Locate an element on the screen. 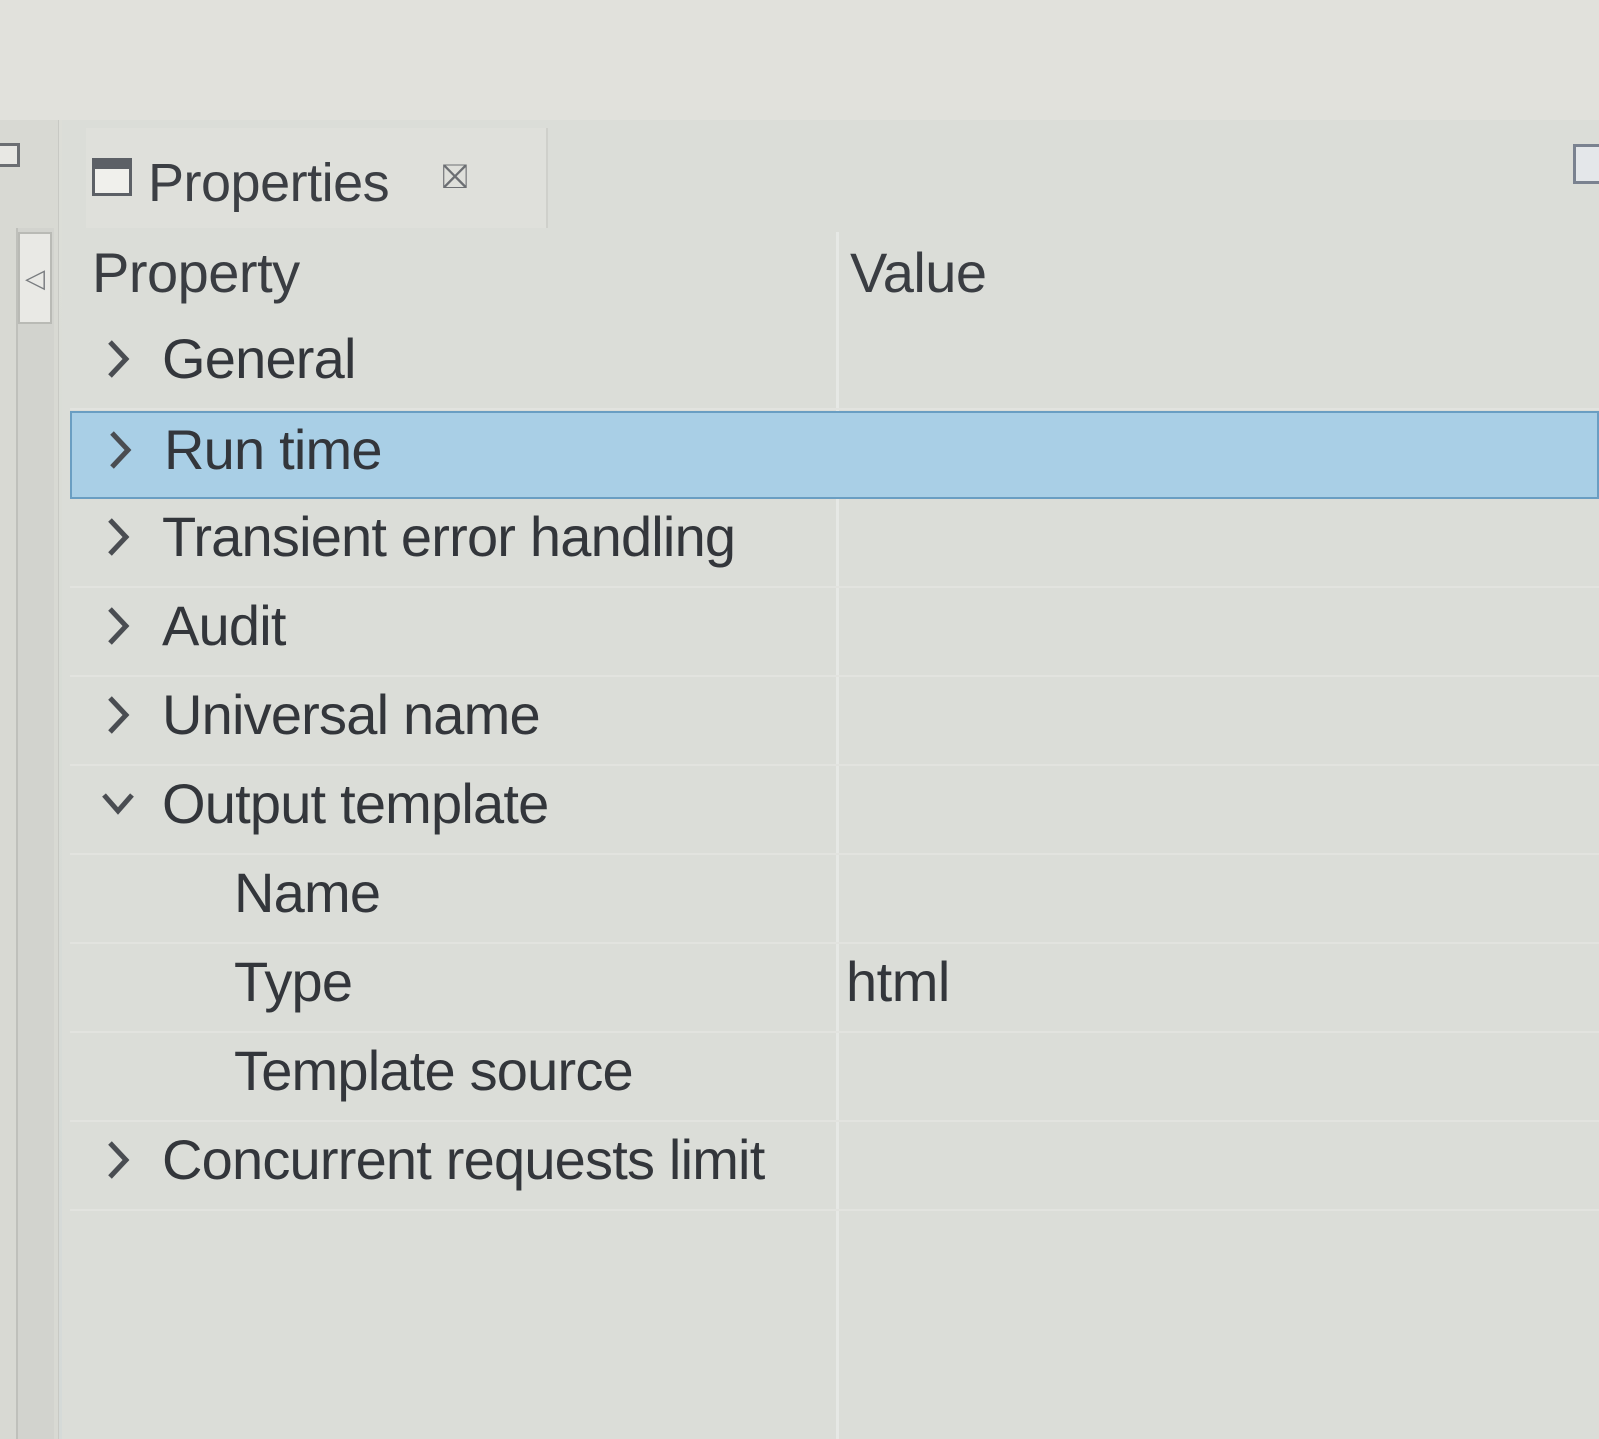  table-row: Template source is located at coordinates (834, 1078).